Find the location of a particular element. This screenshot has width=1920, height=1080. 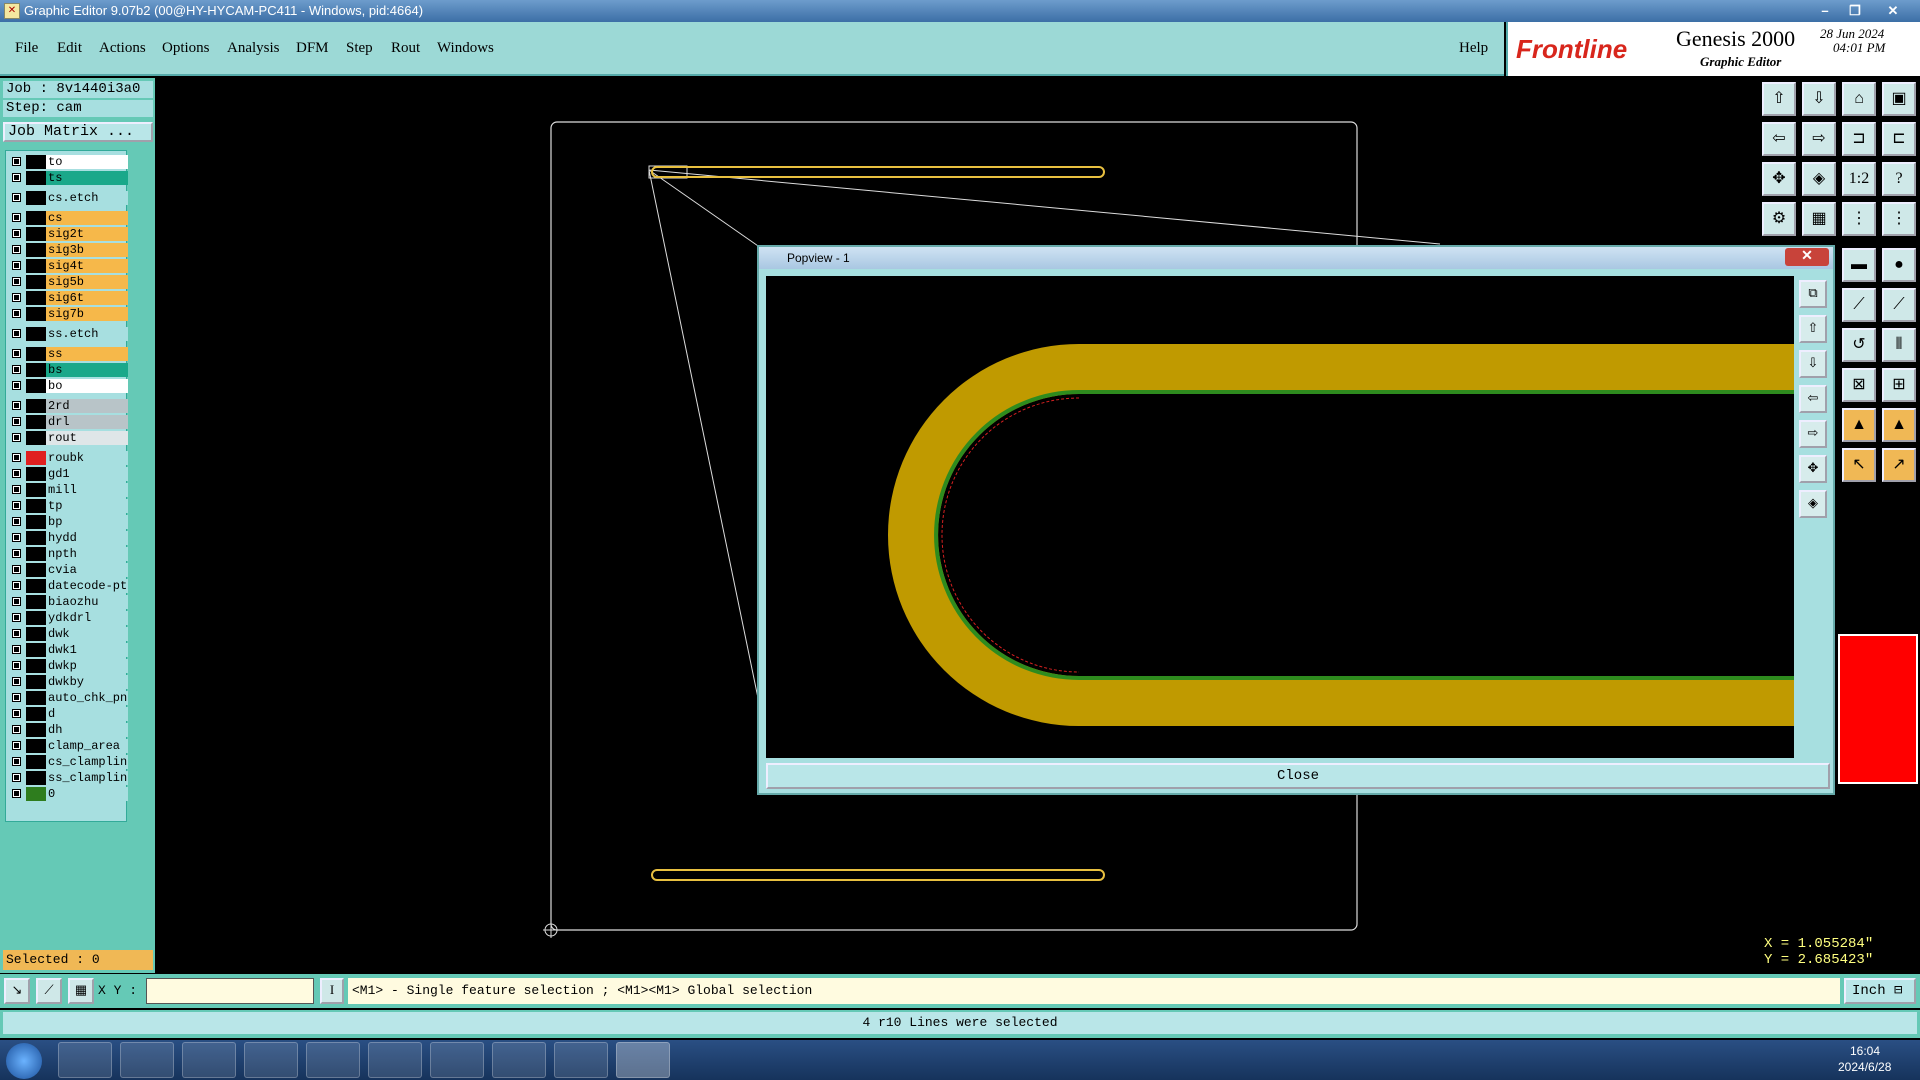

layers-a-icon: ⋮ is located at coordinates (1859, 219).